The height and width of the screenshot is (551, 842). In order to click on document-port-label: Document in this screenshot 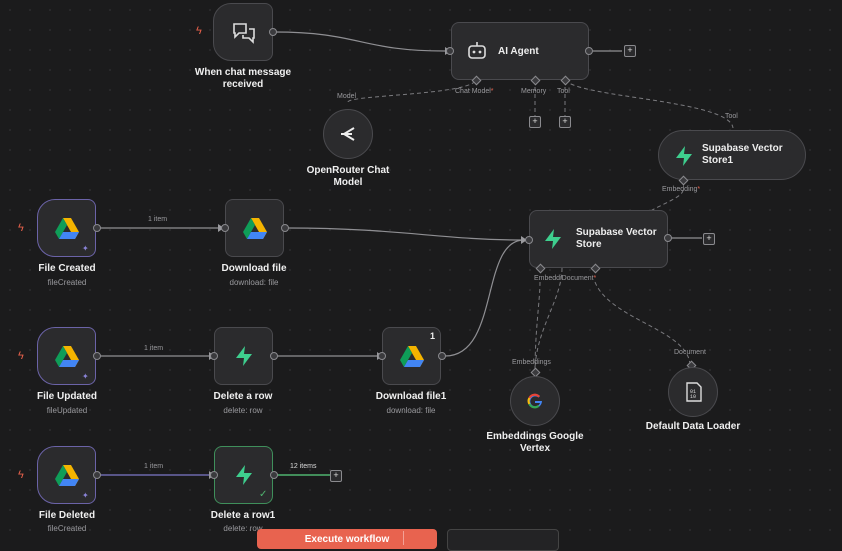, I will do `click(690, 352)`.